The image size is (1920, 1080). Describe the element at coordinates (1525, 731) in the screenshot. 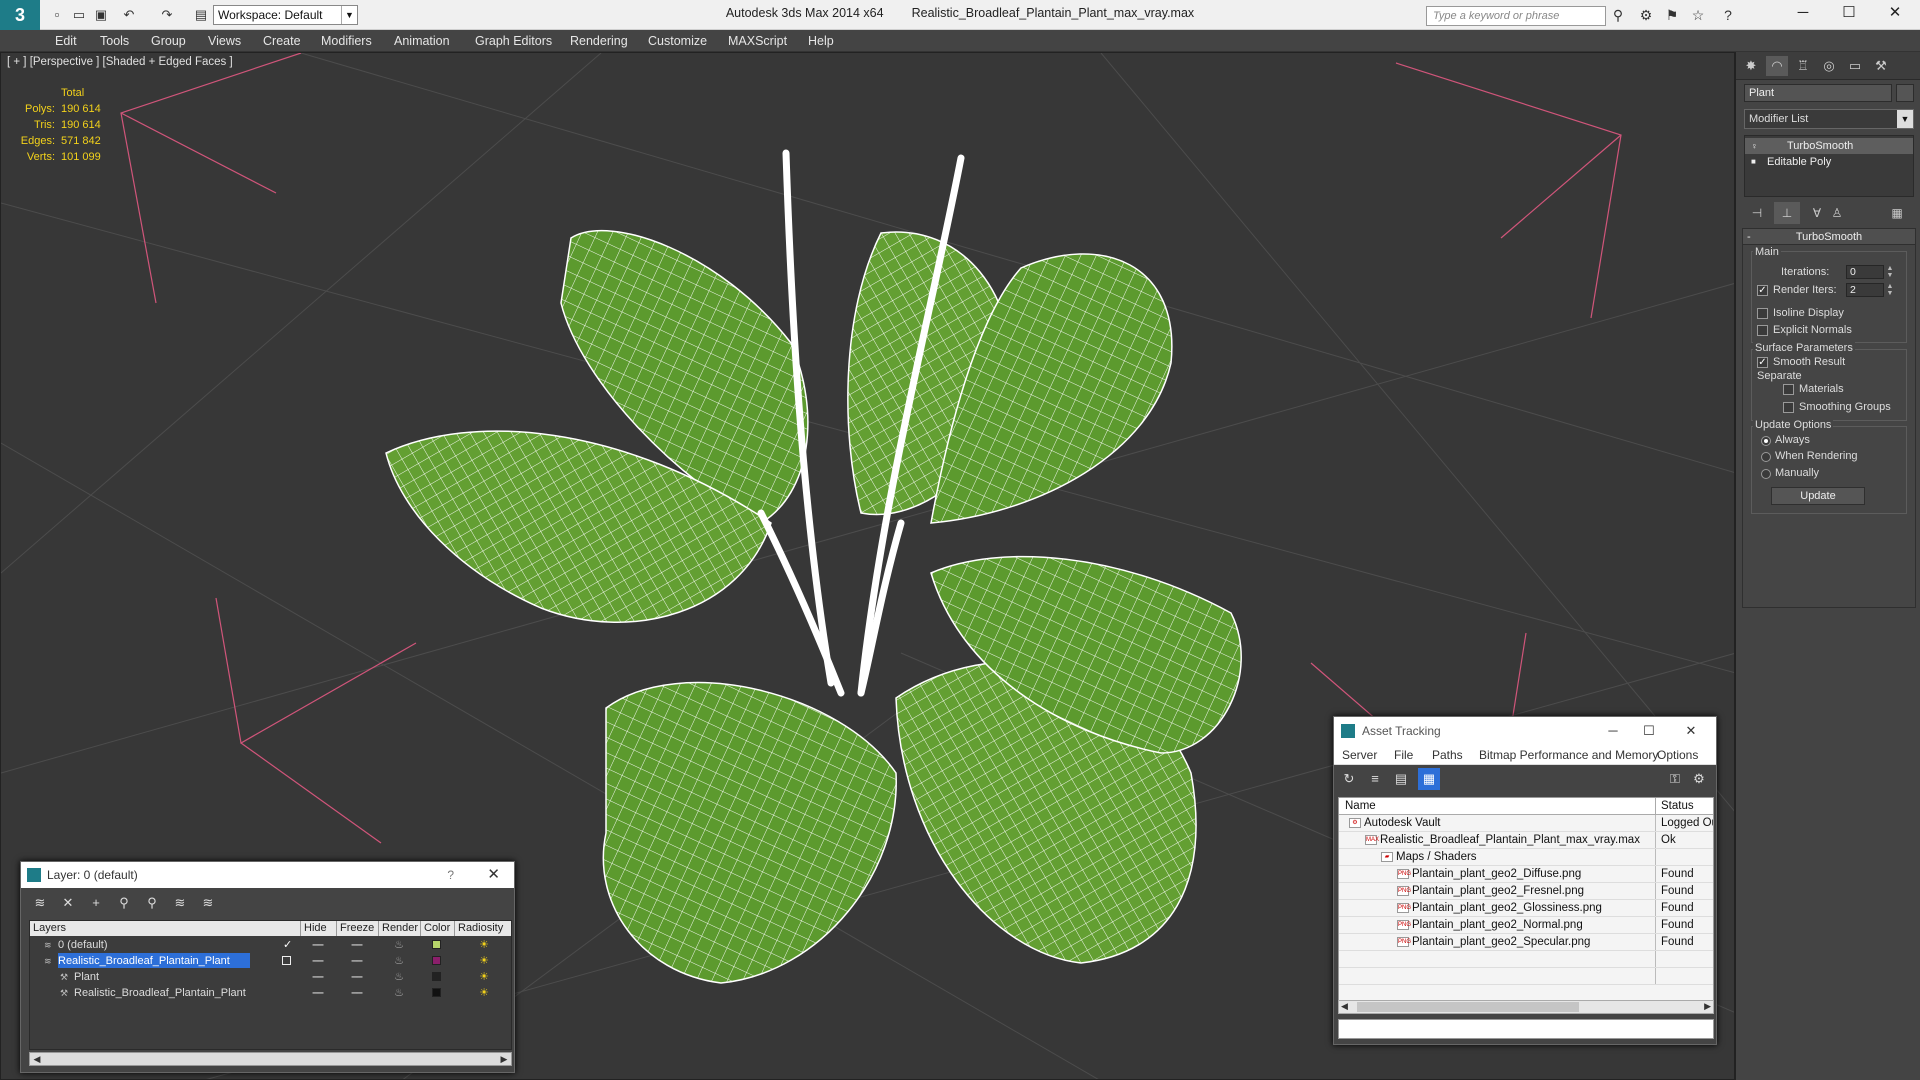

I see `asset-window-titlebar: Asset Tracking ─ ☐ ✕` at that location.